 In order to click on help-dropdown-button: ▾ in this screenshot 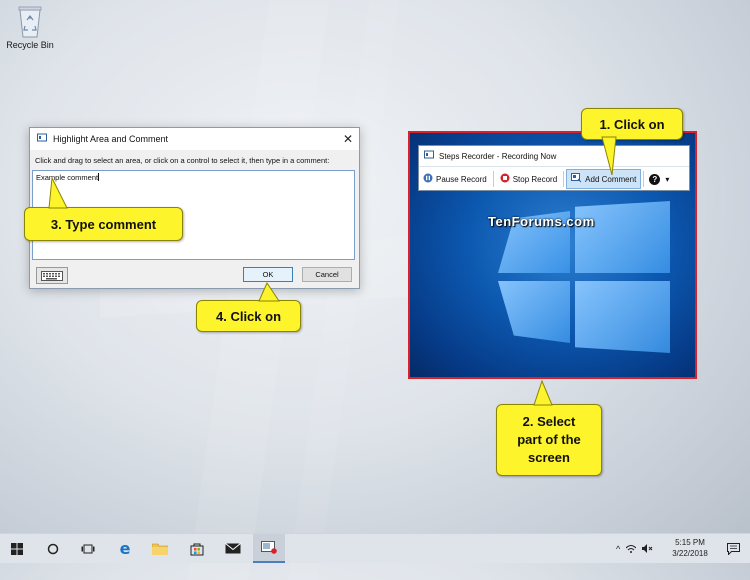, I will do `click(667, 179)`.